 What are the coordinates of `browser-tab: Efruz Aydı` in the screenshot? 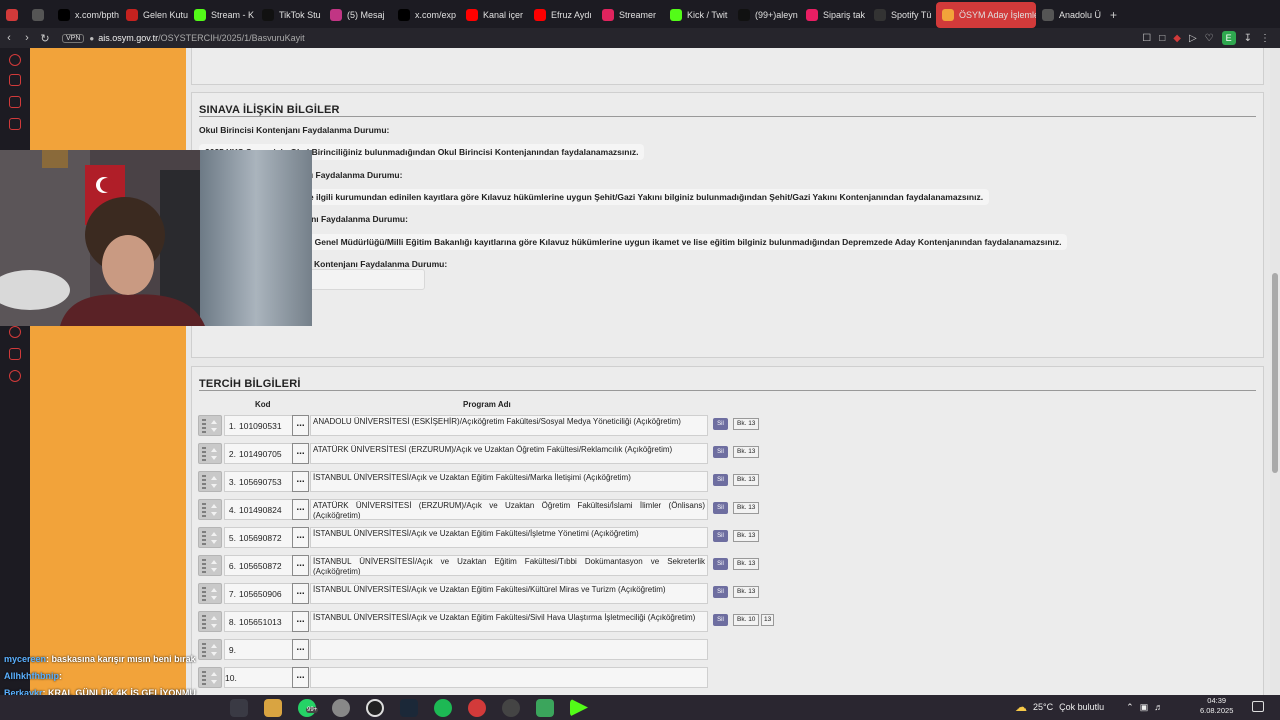 It's located at (562, 15).